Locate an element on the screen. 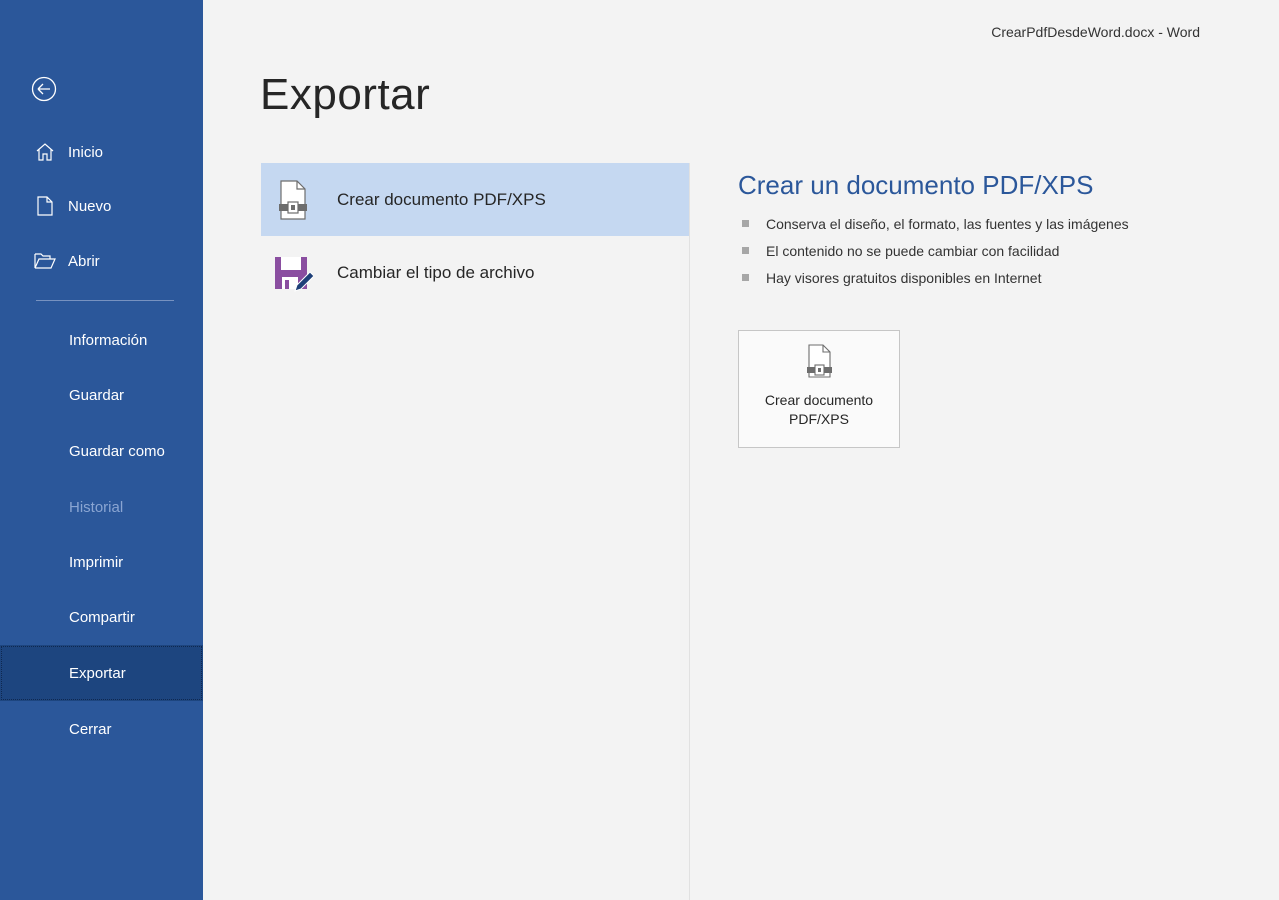 This screenshot has width=1279, height=900. sidebar-item-informacion: Información is located at coordinates (101, 340).